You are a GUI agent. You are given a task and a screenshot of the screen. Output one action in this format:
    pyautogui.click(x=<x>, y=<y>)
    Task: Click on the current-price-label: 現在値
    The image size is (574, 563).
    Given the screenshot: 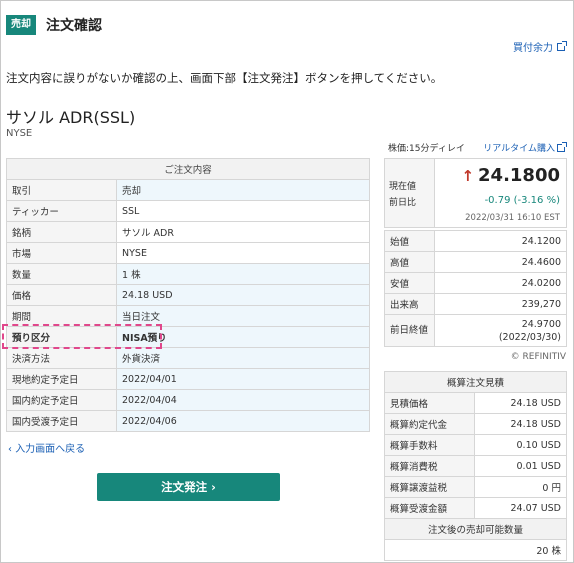 What is the action you would take?
    pyautogui.click(x=403, y=187)
    